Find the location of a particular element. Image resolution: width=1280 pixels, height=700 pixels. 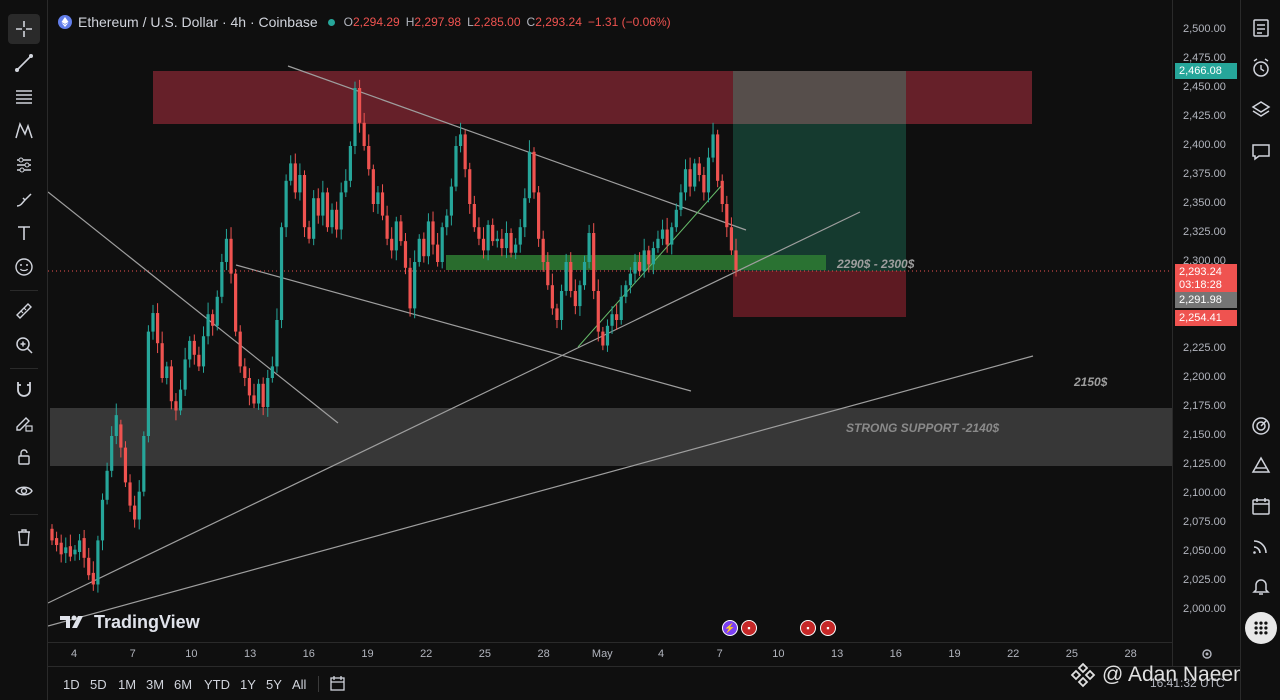

text-icon is located at coordinates (24, 233).